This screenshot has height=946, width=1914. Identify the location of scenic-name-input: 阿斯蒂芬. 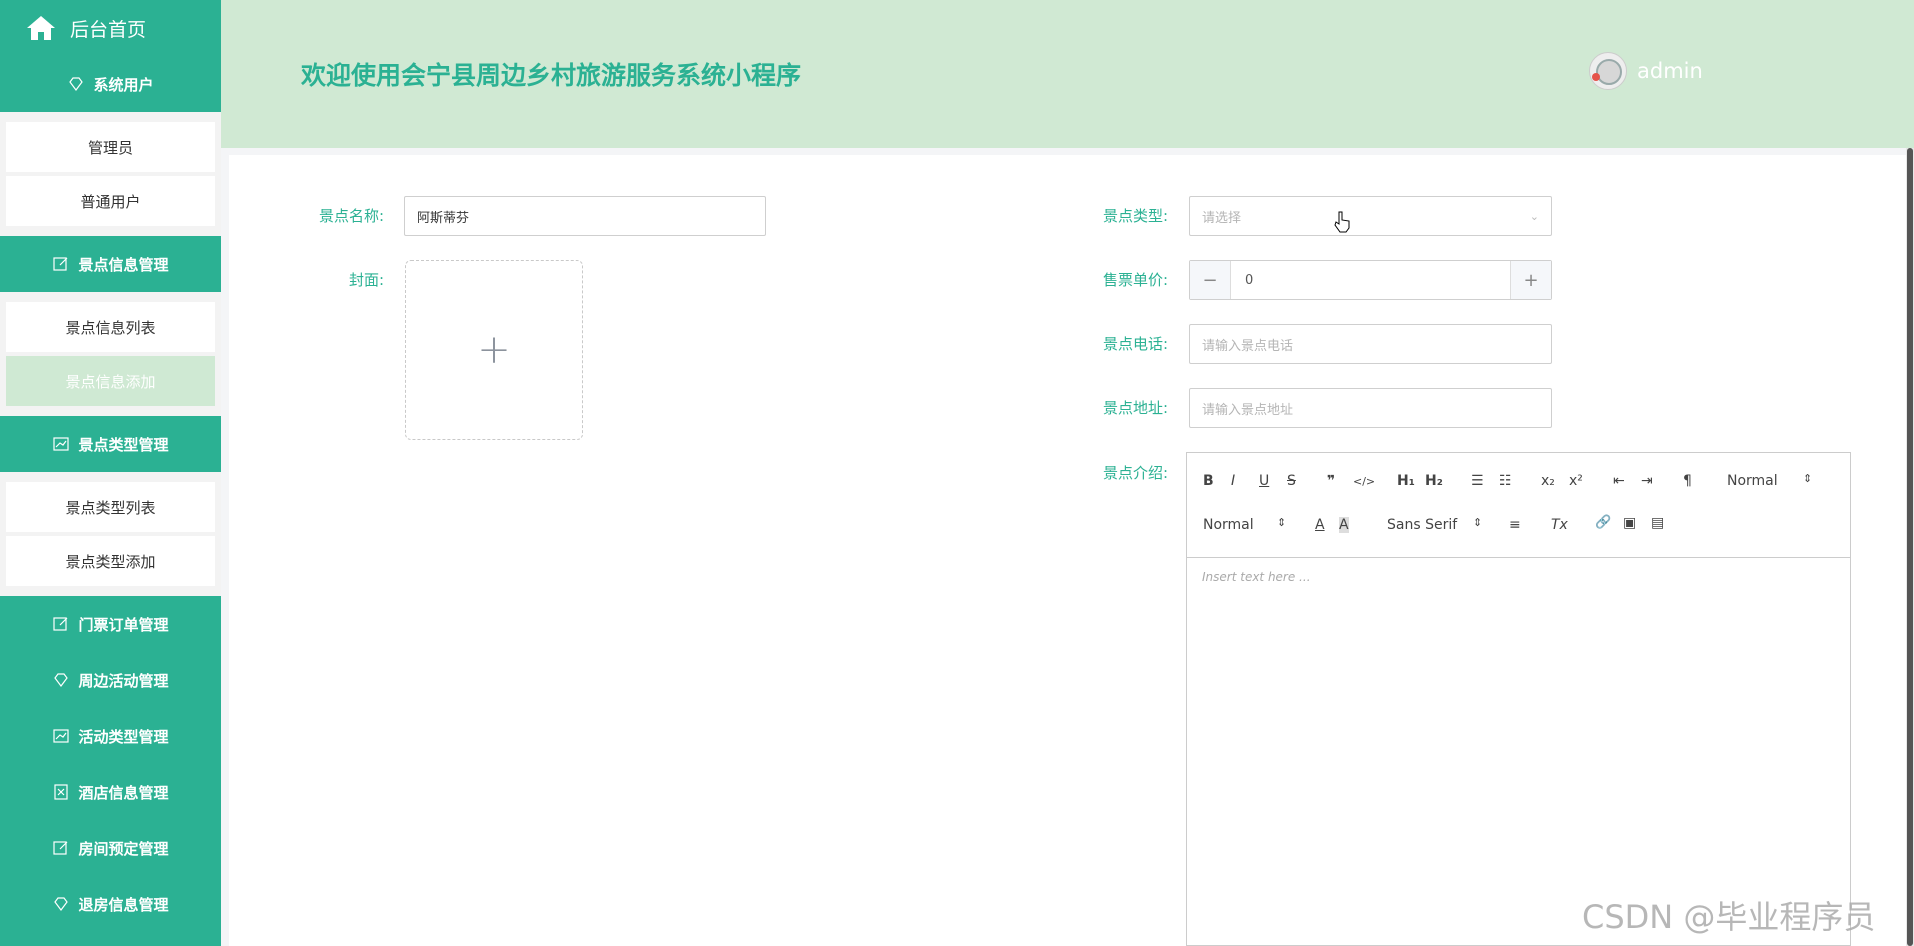
(585, 216).